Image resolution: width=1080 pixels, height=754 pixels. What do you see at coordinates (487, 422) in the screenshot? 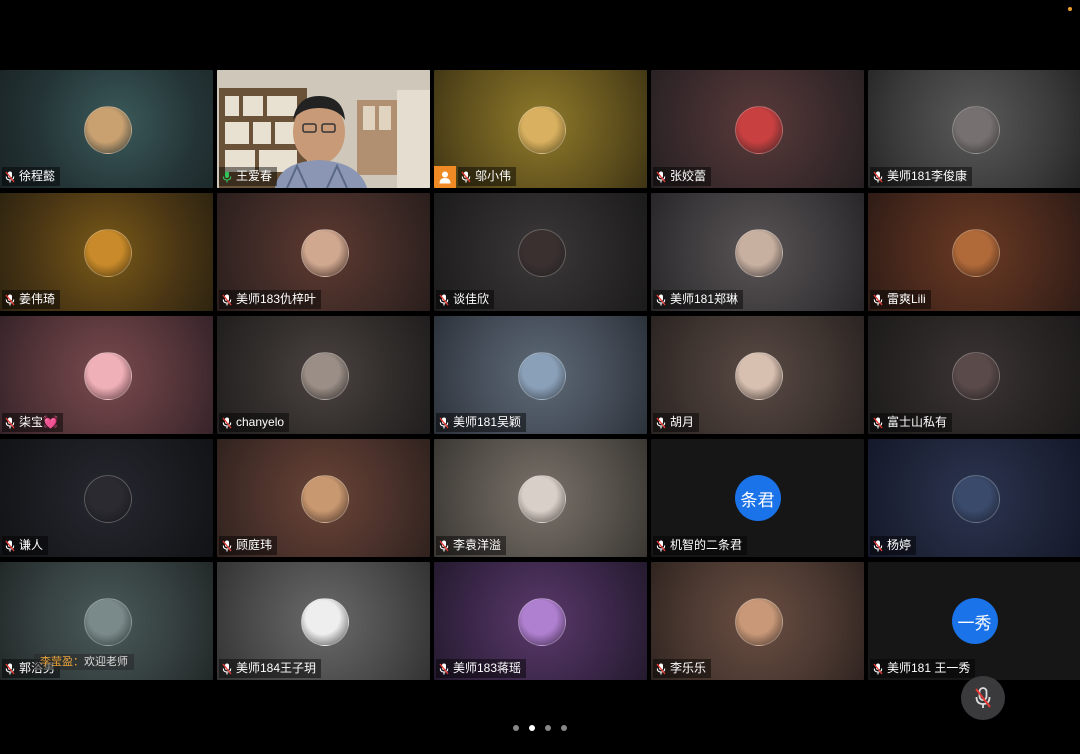
I see `participant-name: 美师181吴颖` at bounding box center [487, 422].